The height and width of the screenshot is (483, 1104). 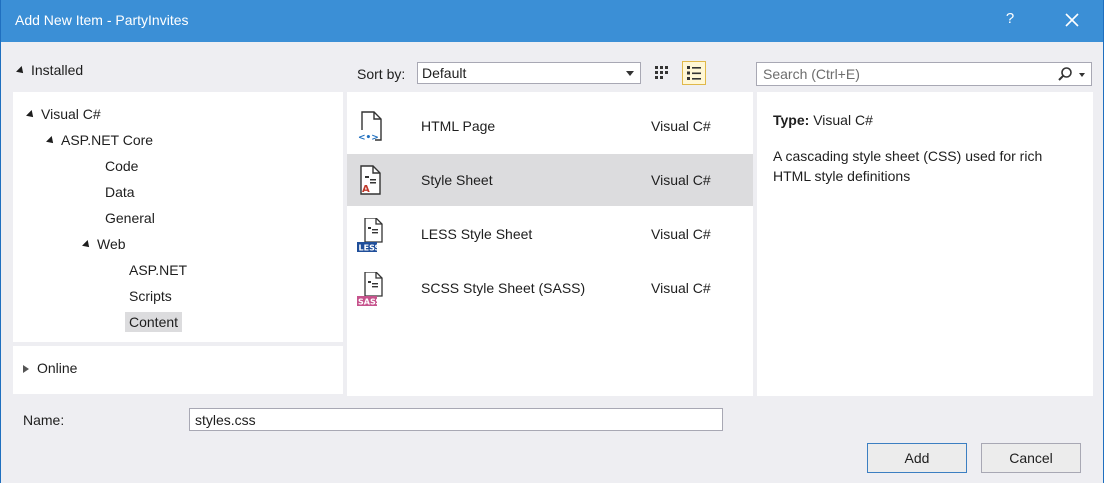 I want to click on close-button, so click(x=1073, y=21).